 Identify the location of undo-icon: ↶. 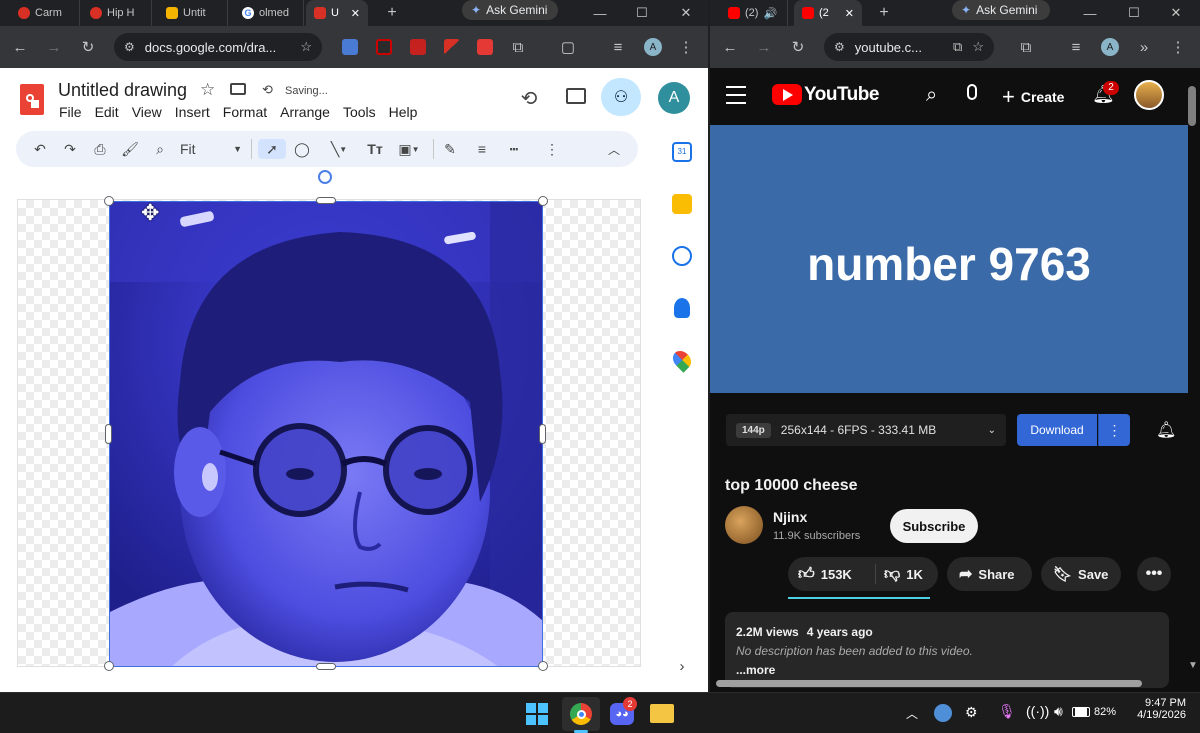
(40, 149).